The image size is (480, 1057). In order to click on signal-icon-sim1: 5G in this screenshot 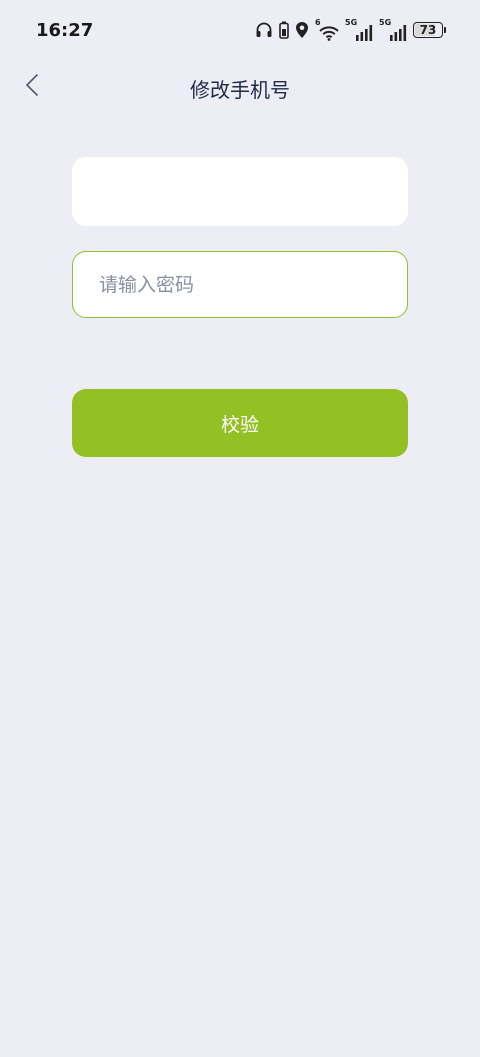, I will do `click(359, 30)`.